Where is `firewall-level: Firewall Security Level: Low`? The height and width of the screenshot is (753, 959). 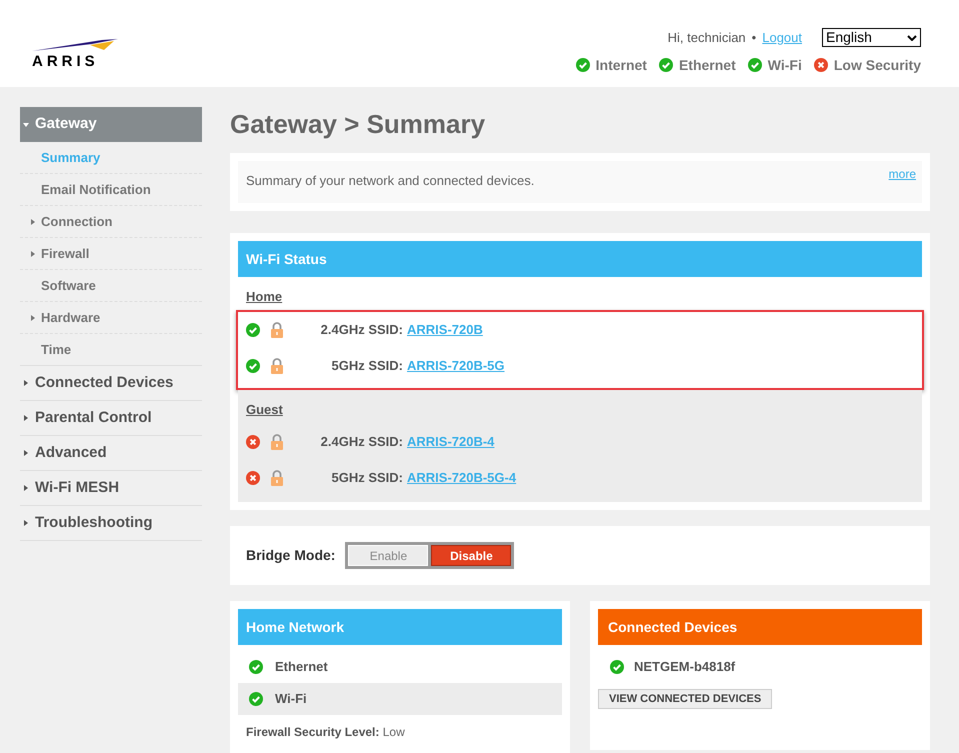
firewall-level: Firewall Security Level: Low is located at coordinates (325, 732).